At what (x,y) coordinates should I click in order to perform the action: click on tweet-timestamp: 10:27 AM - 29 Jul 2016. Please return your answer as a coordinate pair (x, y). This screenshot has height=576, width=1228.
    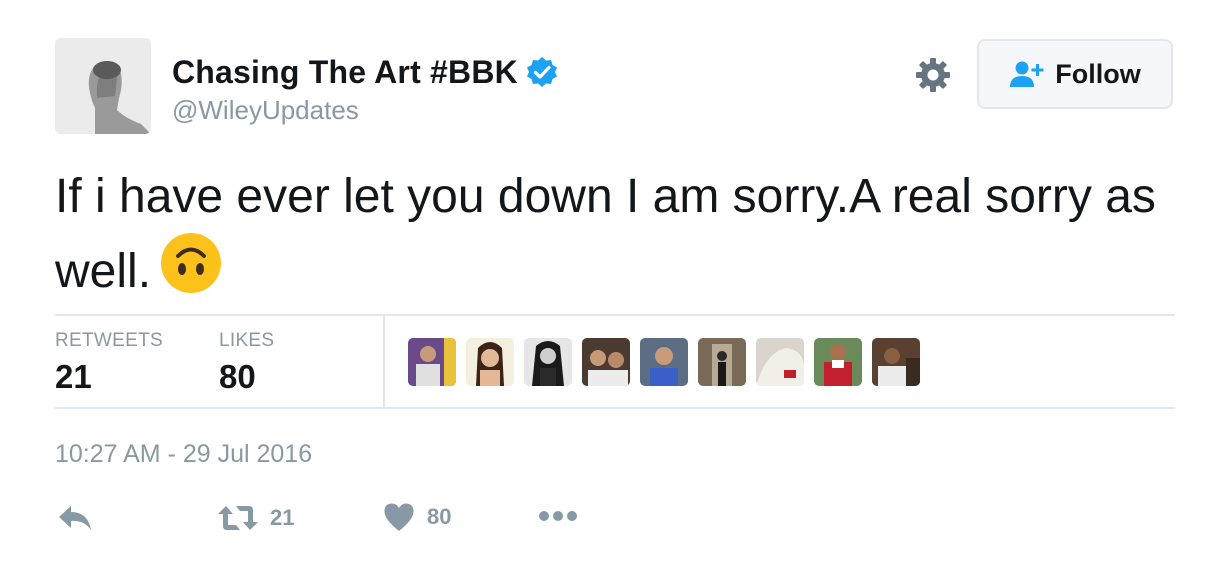
    Looking at the image, I should click on (183, 454).